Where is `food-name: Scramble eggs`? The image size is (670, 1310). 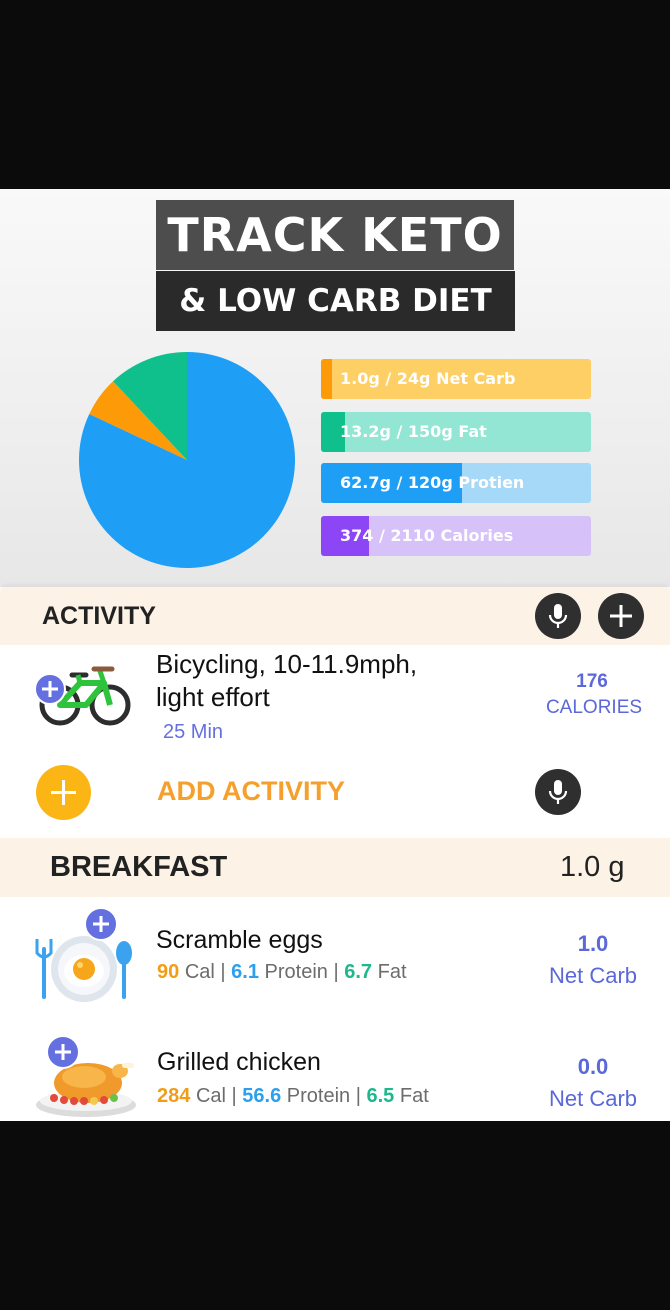 food-name: Scramble eggs is located at coordinates (239, 940).